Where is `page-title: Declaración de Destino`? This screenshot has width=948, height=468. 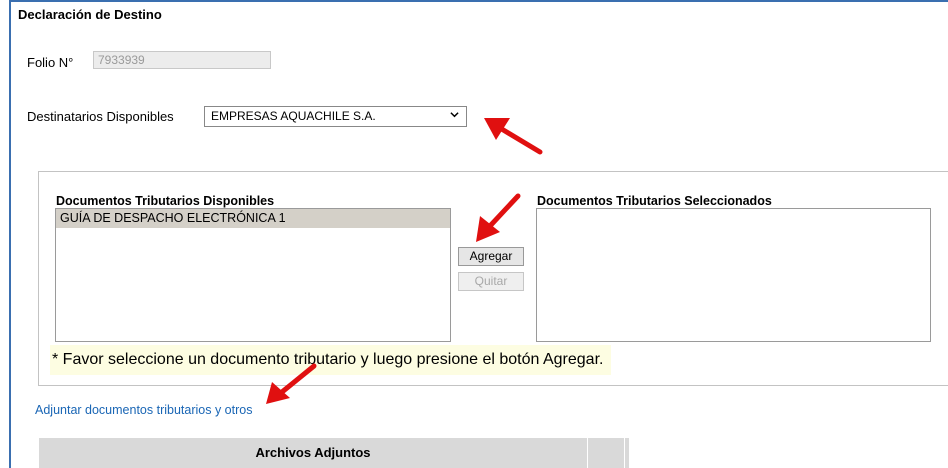
page-title: Declaración de Destino is located at coordinates (90, 14).